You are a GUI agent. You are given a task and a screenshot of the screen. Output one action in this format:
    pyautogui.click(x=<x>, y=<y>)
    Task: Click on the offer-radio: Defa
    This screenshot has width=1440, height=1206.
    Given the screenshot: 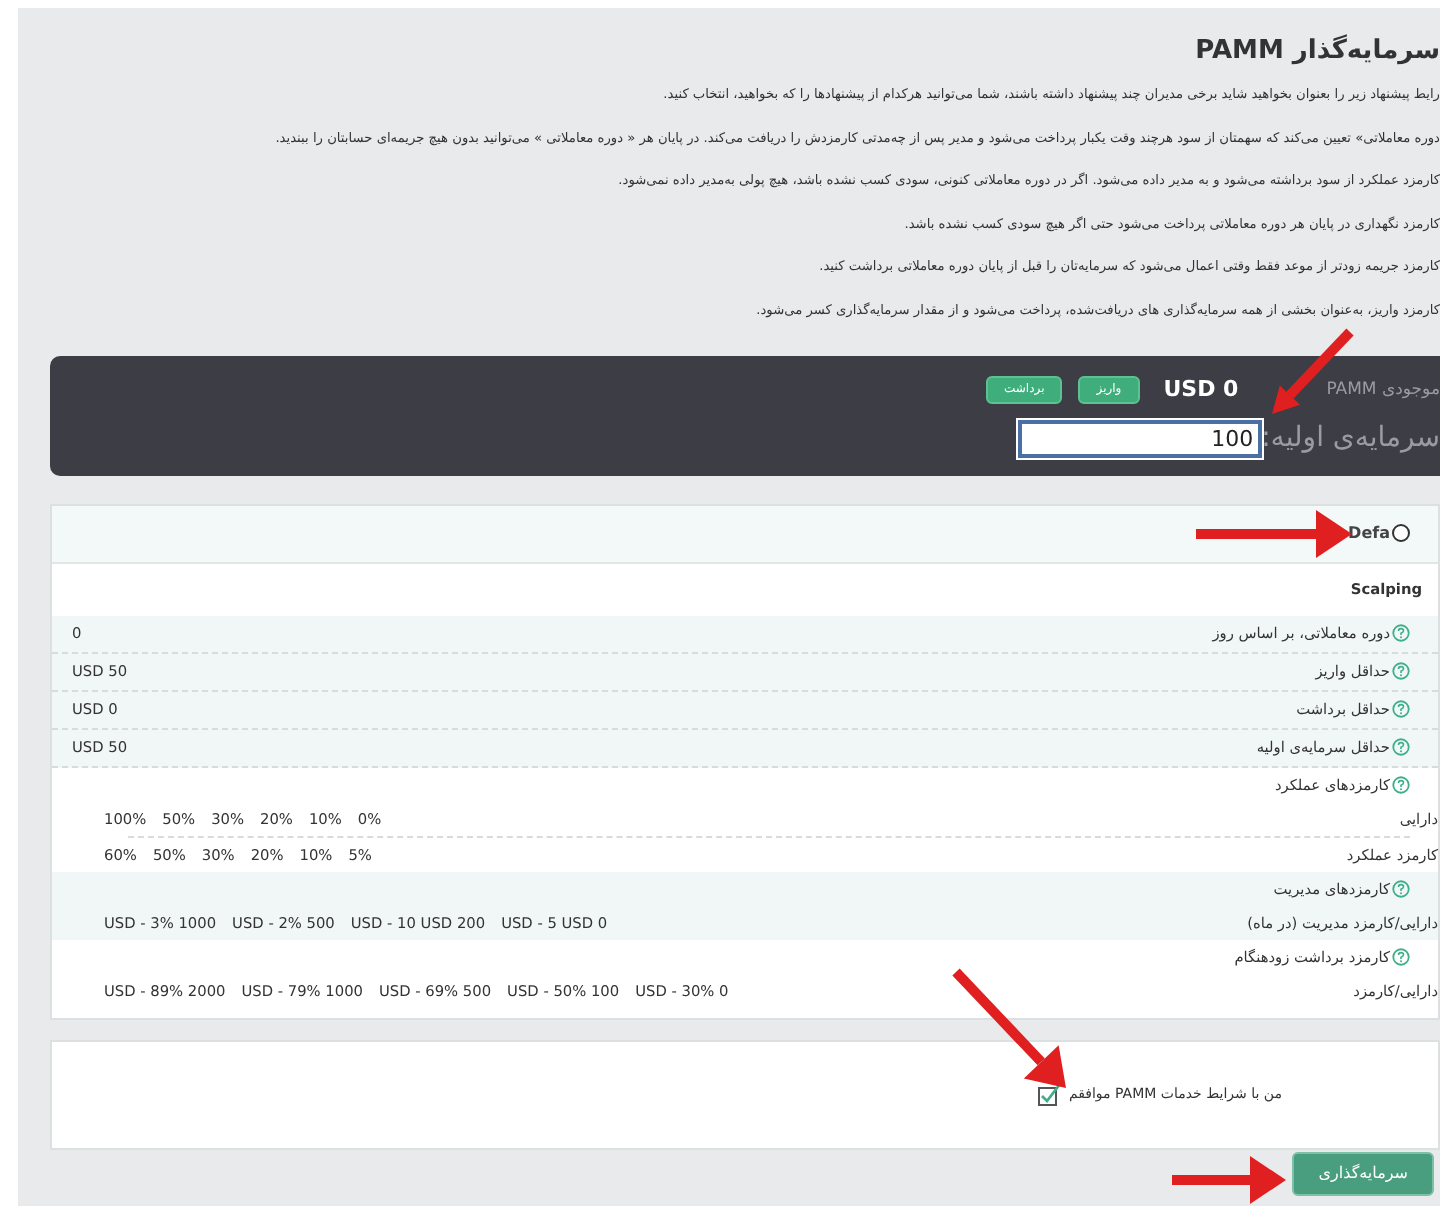 What is the action you would take?
    pyautogui.click(x=1379, y=533)
    